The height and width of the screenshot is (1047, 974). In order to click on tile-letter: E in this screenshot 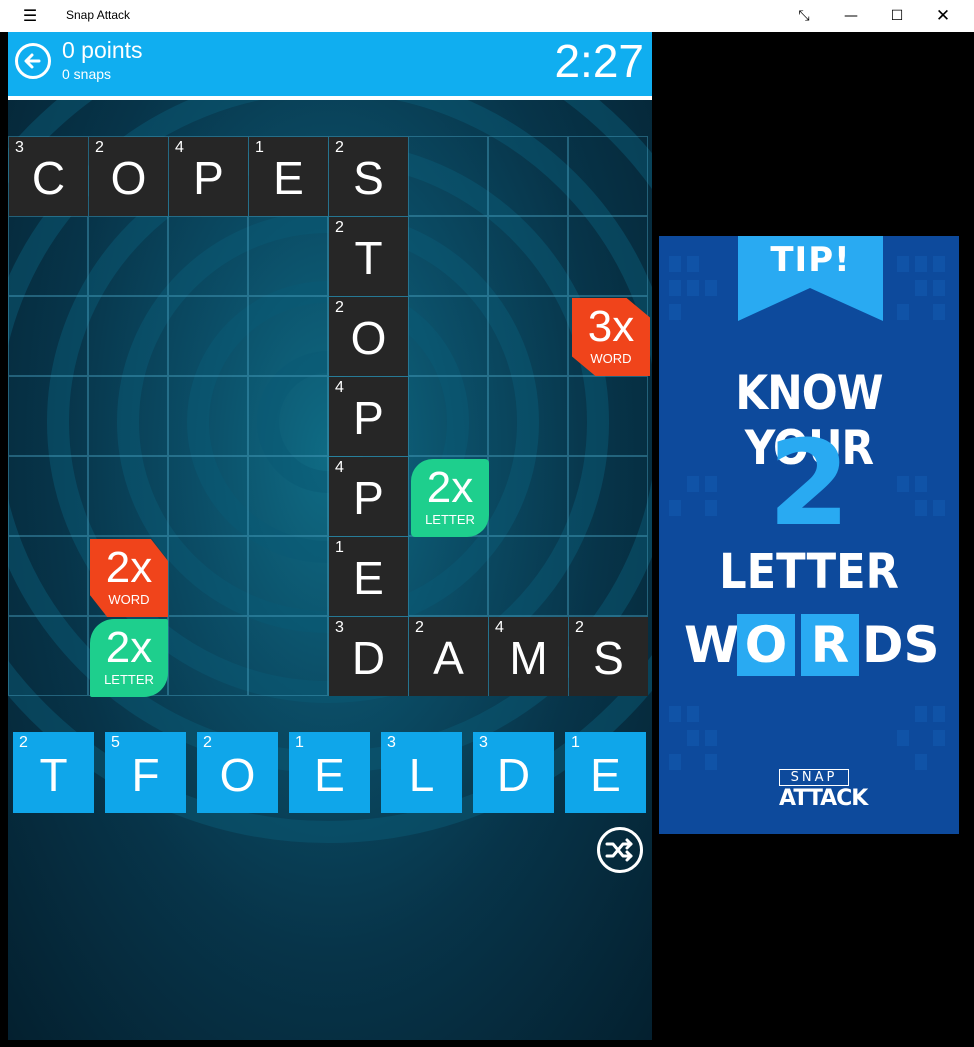, I will do `click(368, 578)`.